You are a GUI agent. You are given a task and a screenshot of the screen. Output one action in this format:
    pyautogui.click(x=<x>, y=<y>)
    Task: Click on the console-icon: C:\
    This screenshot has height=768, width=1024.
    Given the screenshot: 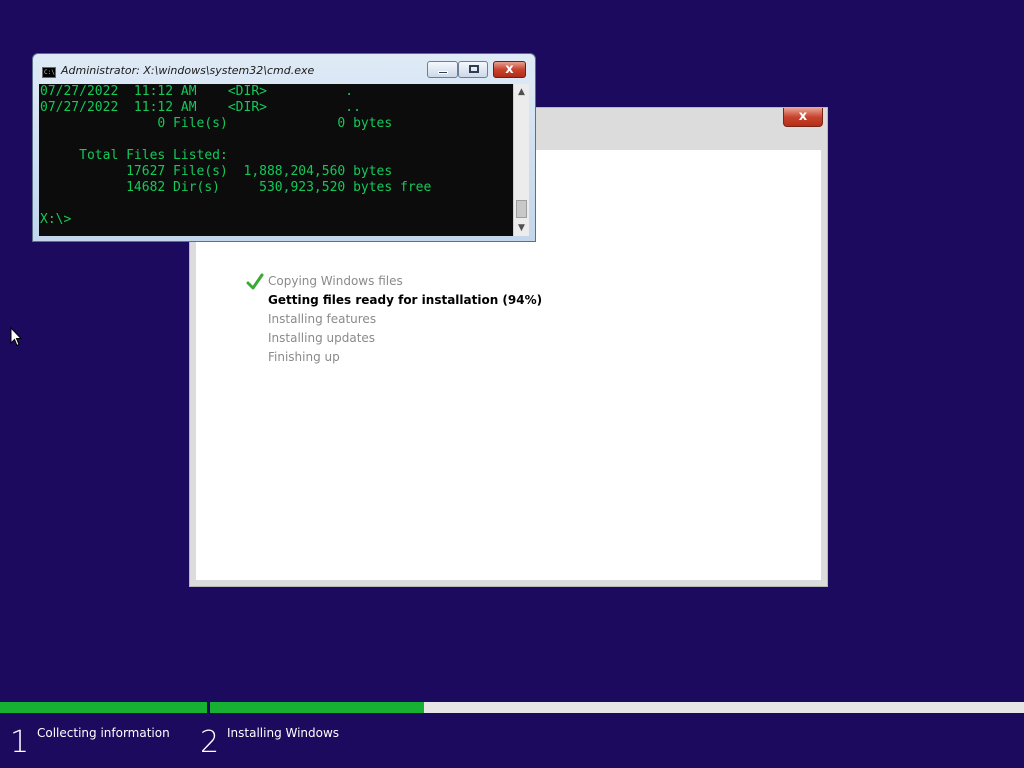 What is the action you would take?
    pyautogui.click(x=49, y=72)
    